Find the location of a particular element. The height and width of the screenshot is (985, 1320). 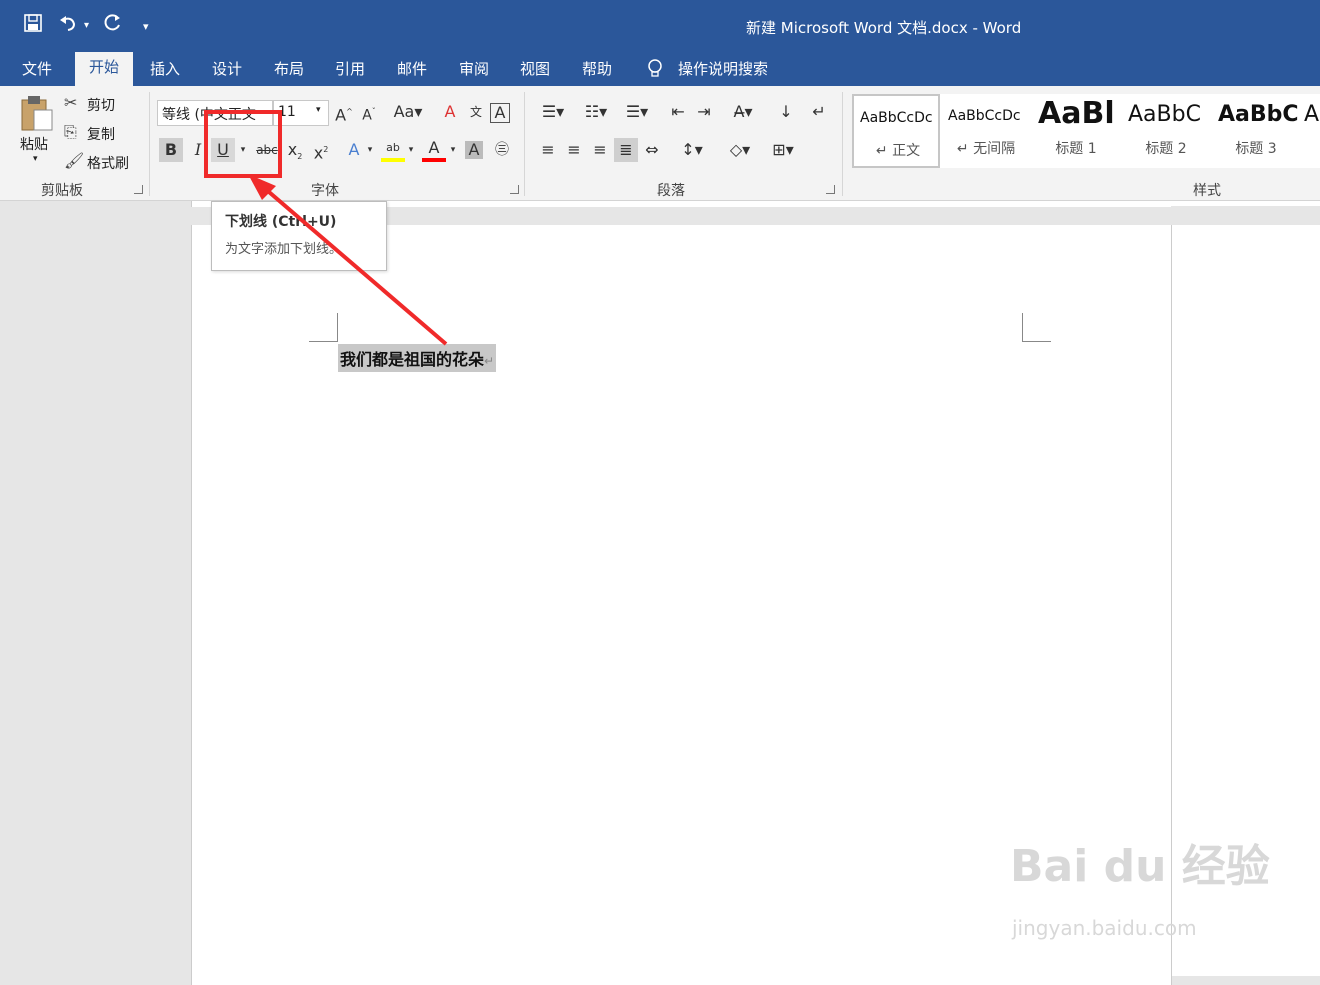

baidu-watermark: Bai du 经验 is located at coordinates (1140, 866).